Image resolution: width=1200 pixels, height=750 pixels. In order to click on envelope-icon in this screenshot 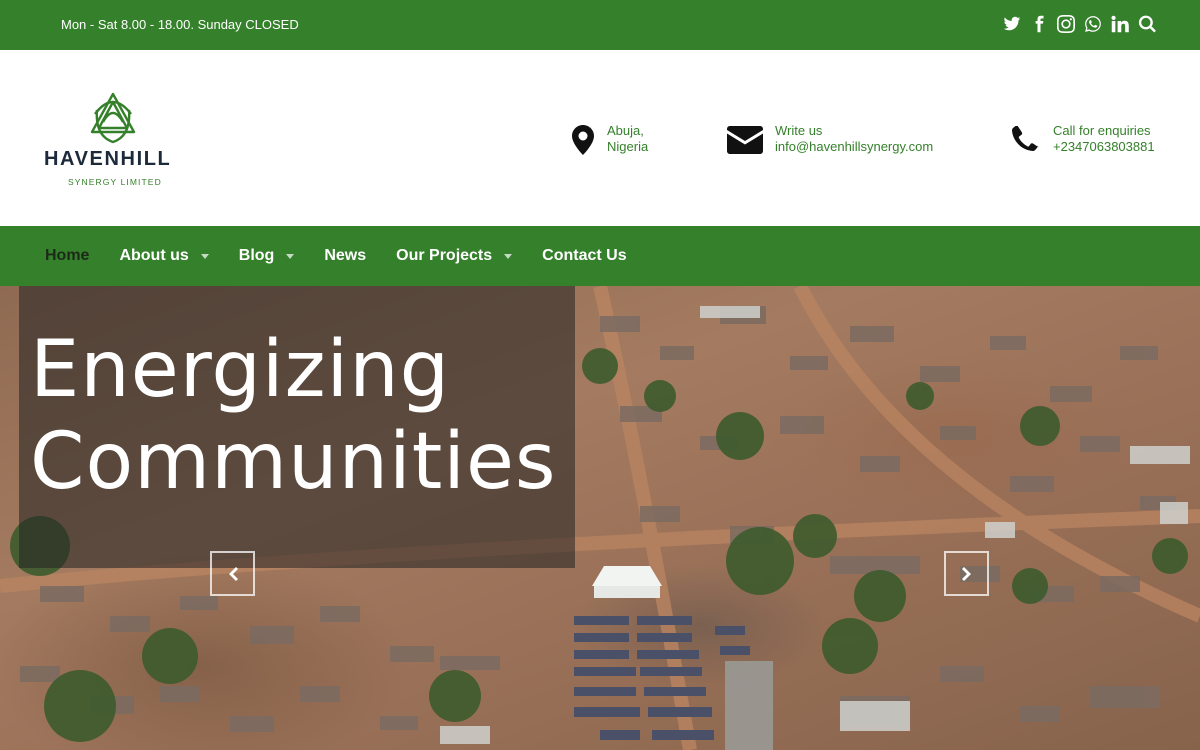, I will do `click(745, 140)`.